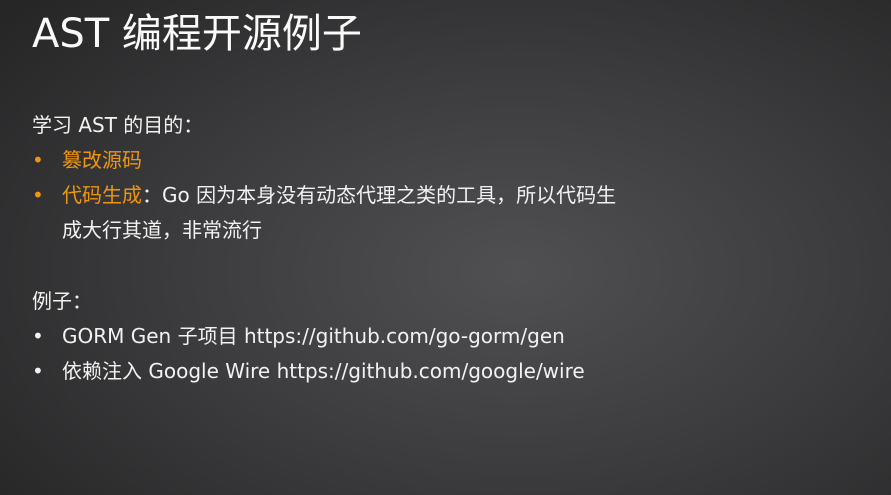 This screenshot has height=495, width=891. What do you see at coordinates (162, 230) in the screenshot?
I see `item-continuation: 成大行其道，非常流行` at bounding box center [162, 230].